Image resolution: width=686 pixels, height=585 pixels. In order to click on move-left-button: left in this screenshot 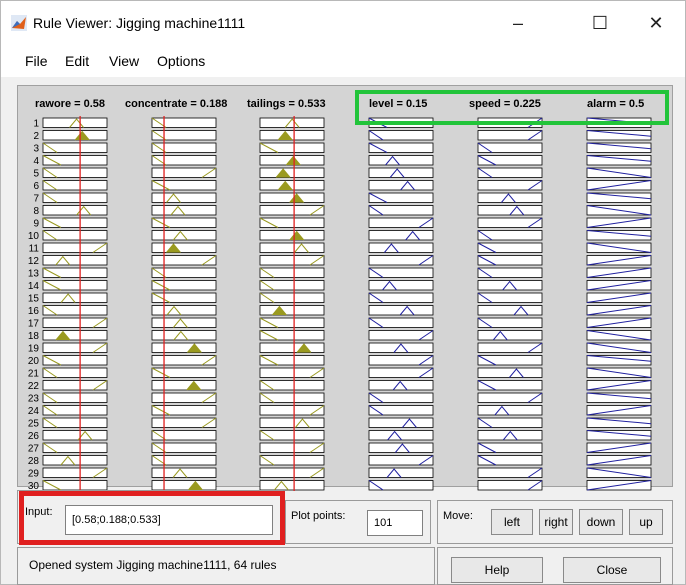, I will do `click(512, 522)`.